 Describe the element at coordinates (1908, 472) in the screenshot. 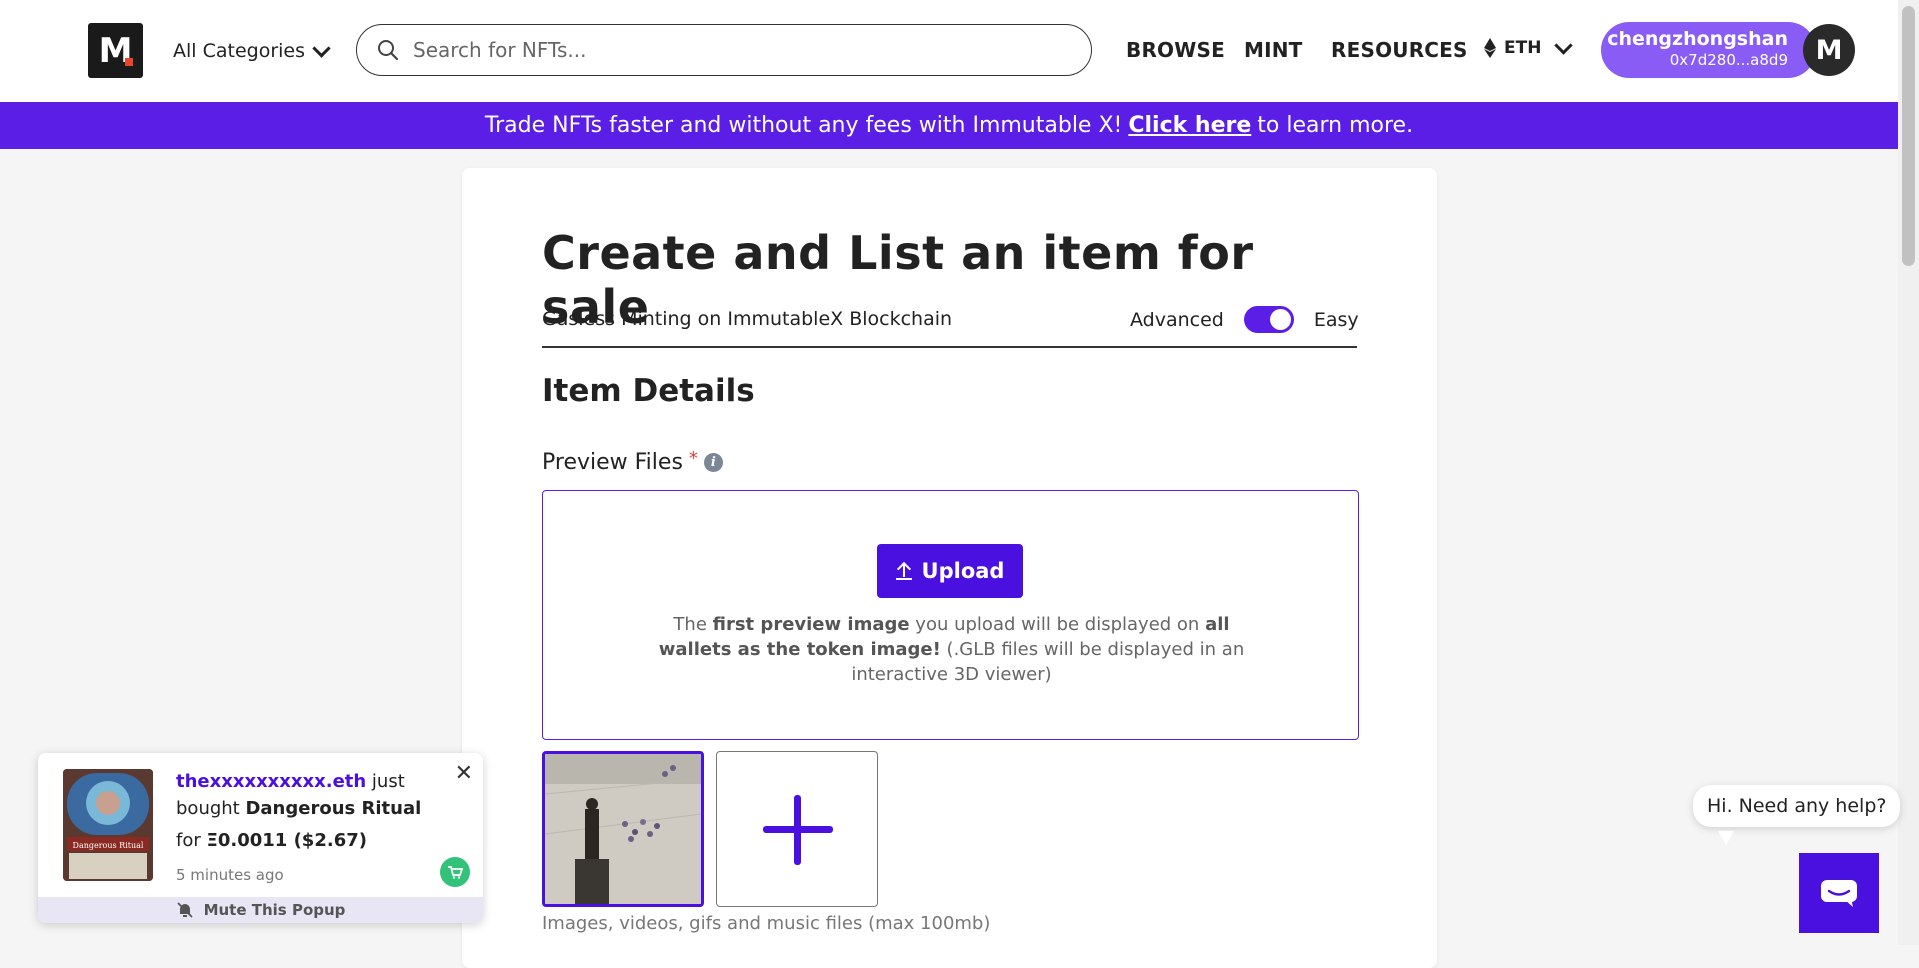

I see `page-scrollbar` at that location.